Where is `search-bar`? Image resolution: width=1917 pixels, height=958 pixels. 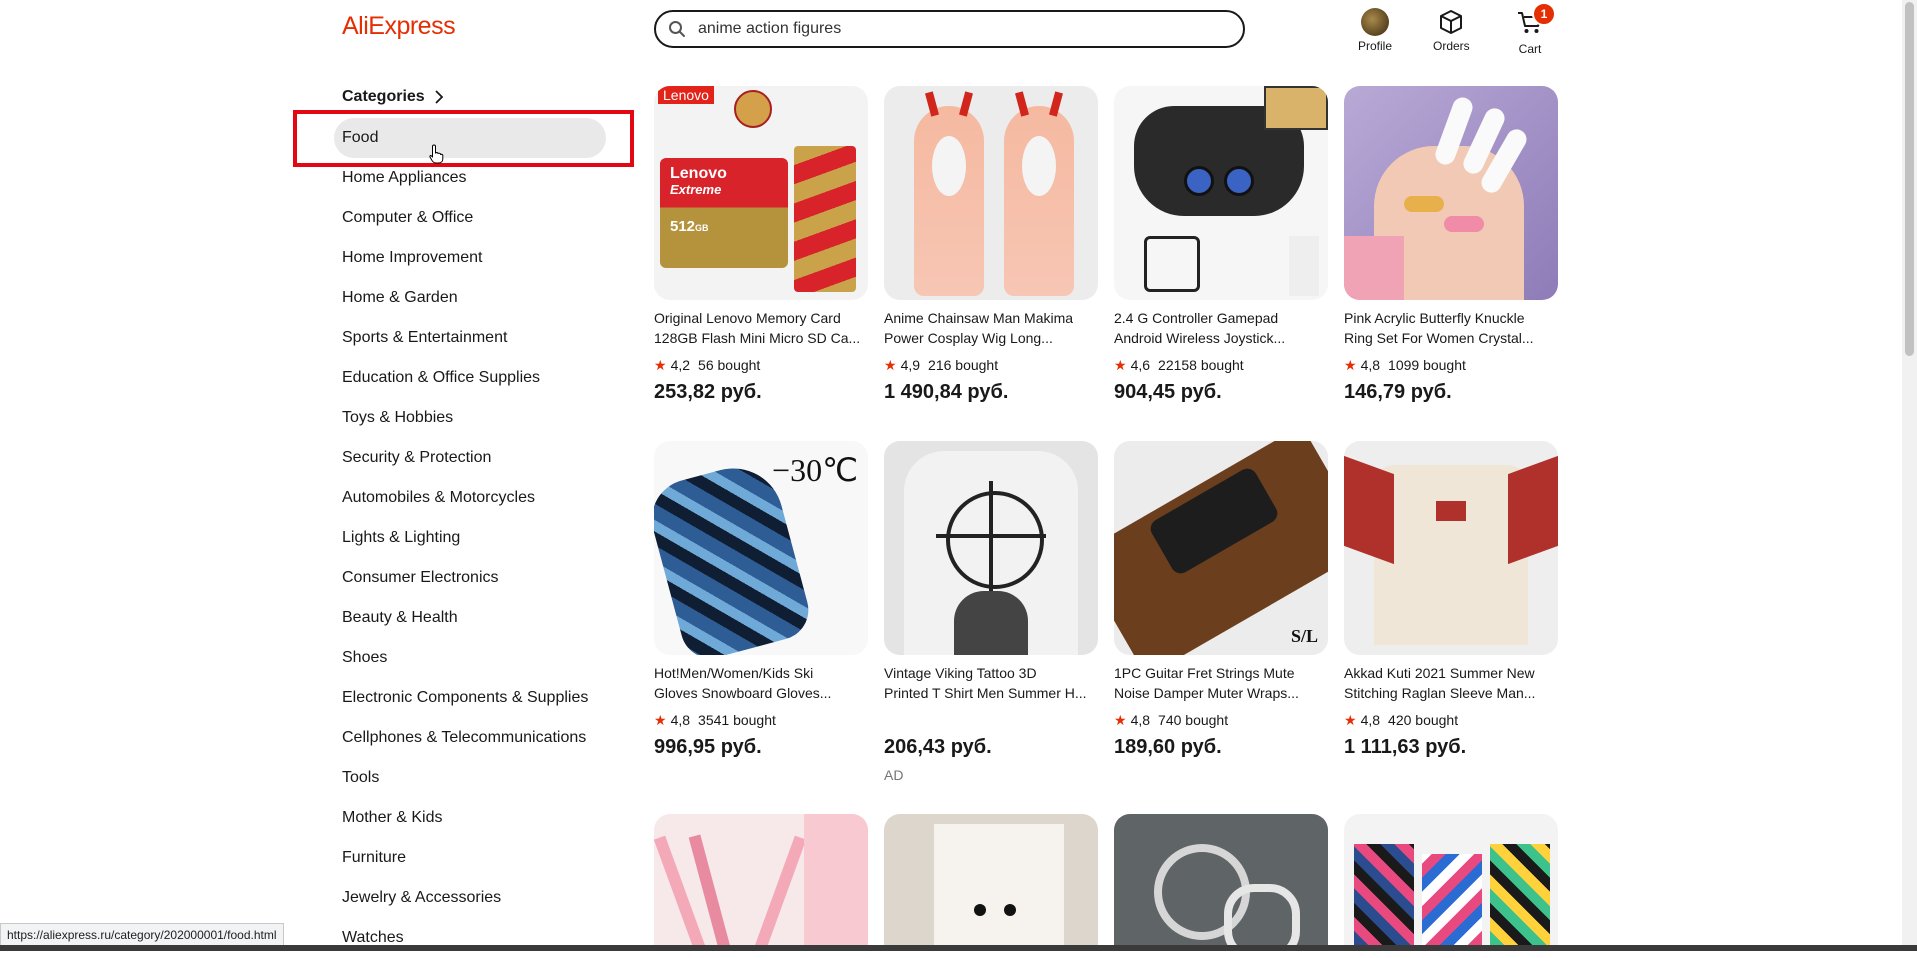 search-bar is located at coordinates (949, 29).